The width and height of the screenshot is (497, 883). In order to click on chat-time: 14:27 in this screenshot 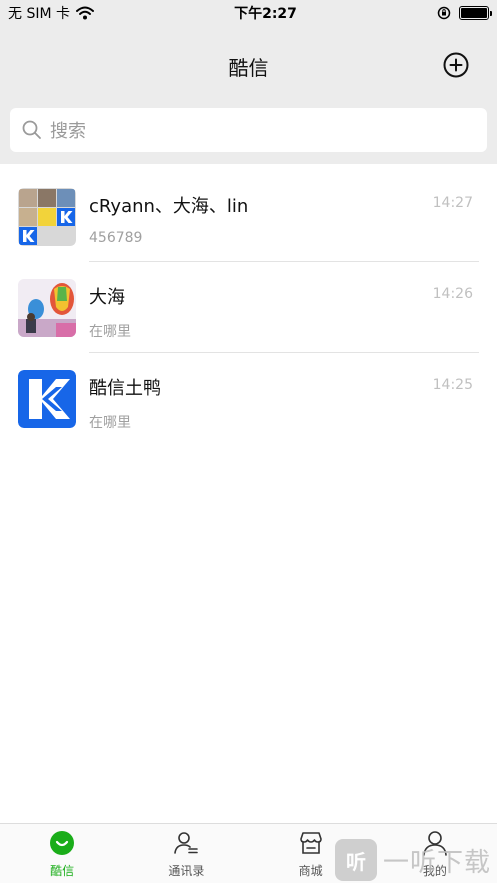, I will do `click(452, 203)`.